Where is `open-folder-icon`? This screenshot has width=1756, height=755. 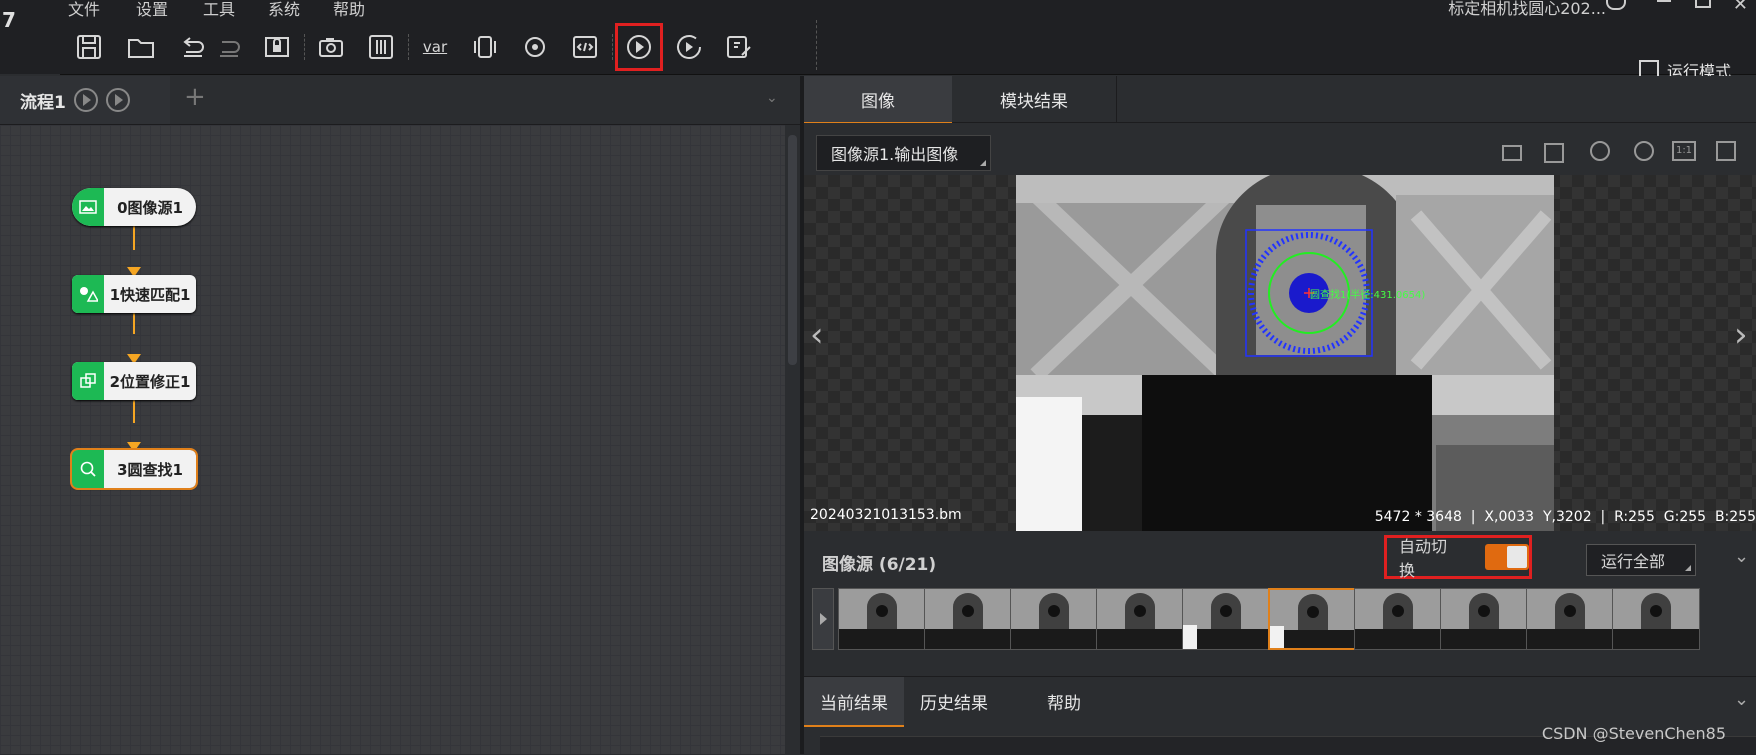 open-folder-icon is located at coordinates (141, 47).